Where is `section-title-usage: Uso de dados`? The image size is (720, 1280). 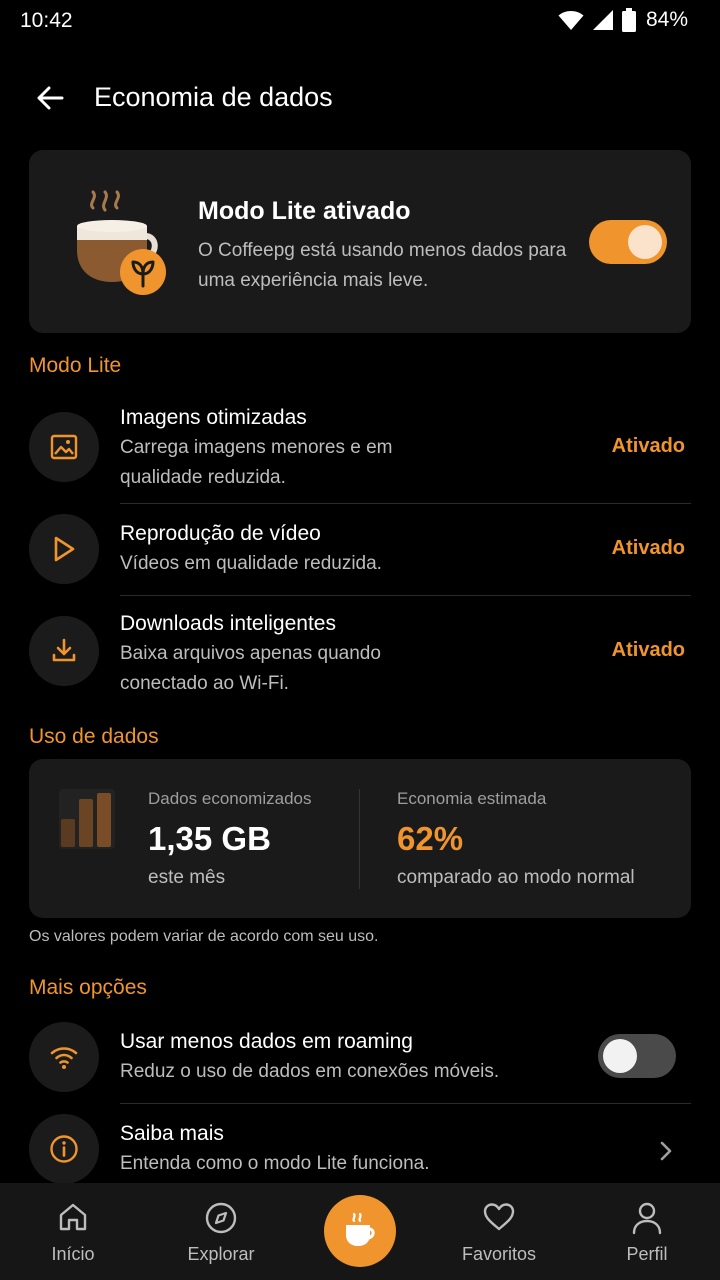
section-title-usage: Uso de dados is located at coordinates (94, 736).